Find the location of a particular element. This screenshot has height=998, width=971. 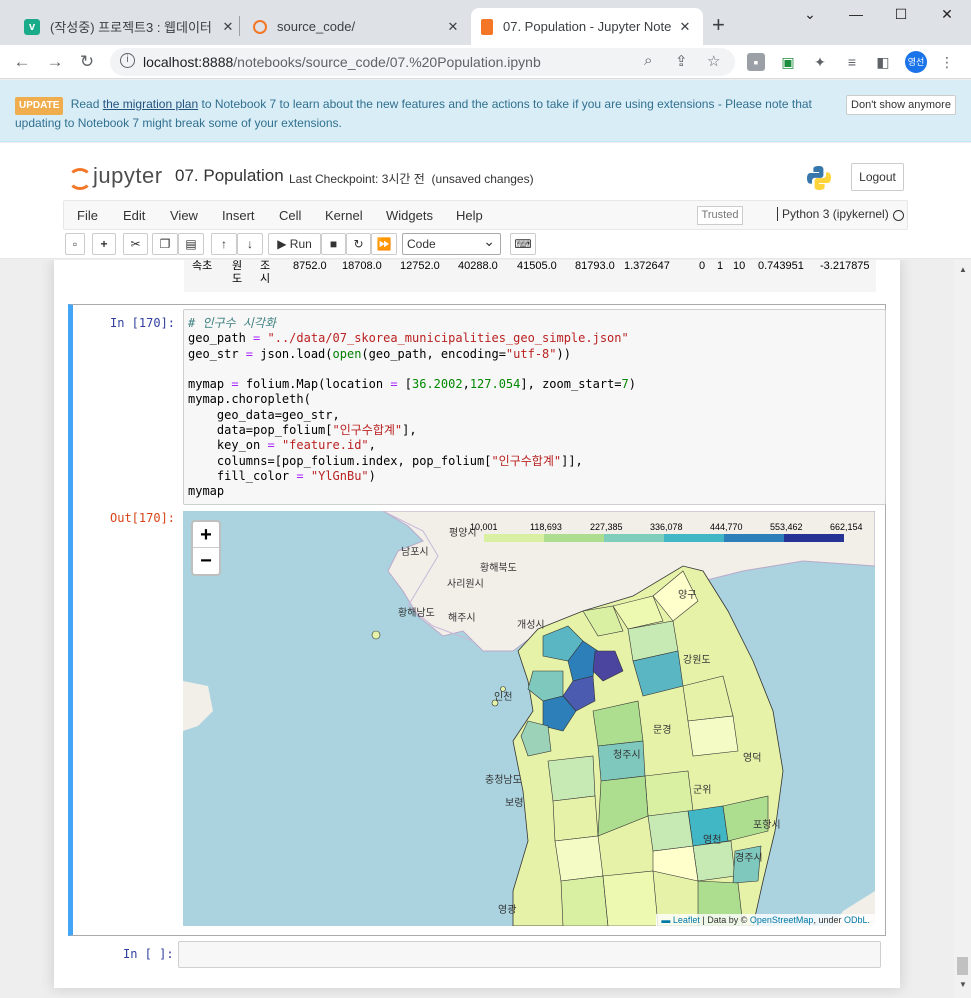

side-panel-icon: ◧ is located at coordinates (883, 62).